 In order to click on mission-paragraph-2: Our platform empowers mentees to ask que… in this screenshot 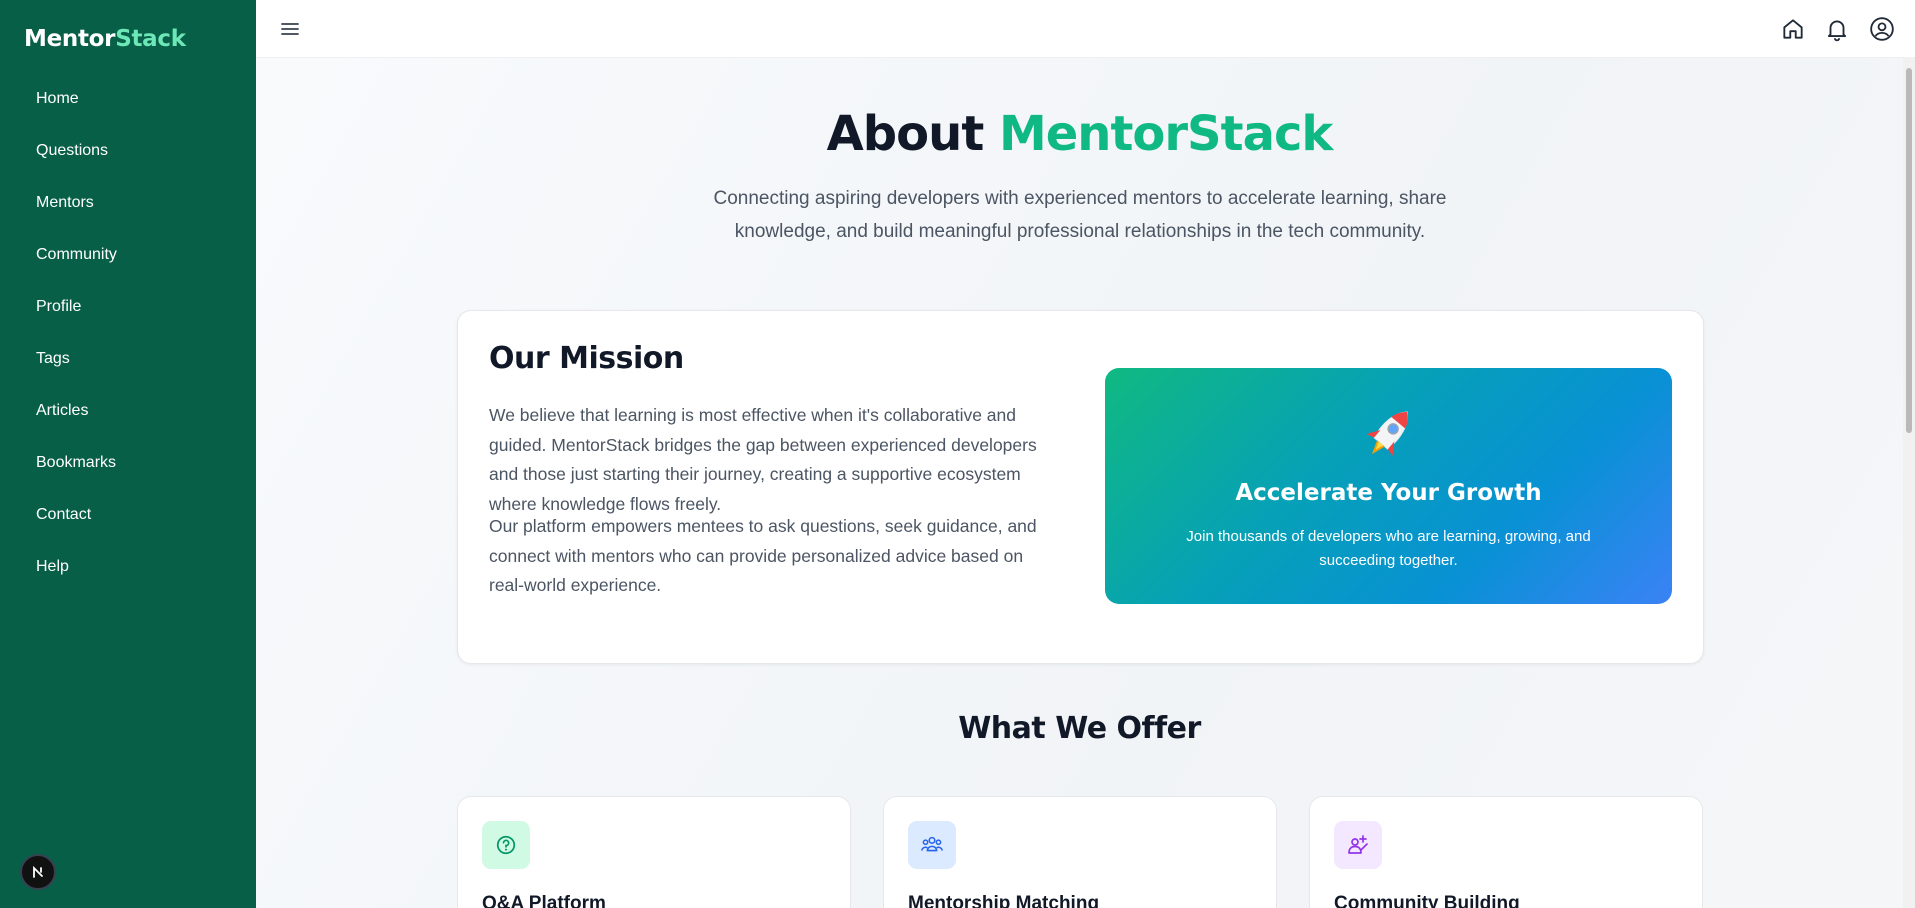, I will do `click(763, 555)`.